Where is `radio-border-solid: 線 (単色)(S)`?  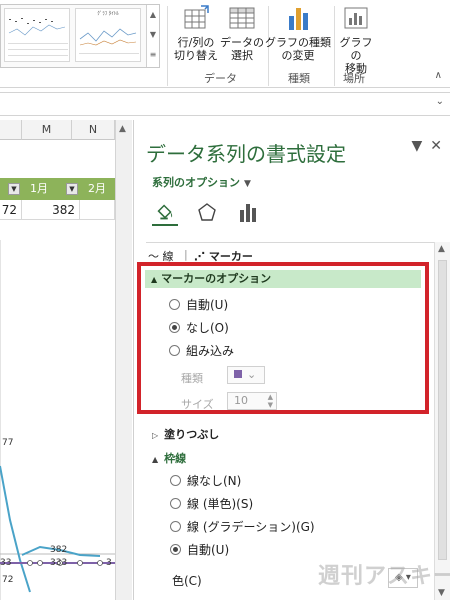 radio-border-solid: 線 (単色)(S) is located at coordinates (211, 504).